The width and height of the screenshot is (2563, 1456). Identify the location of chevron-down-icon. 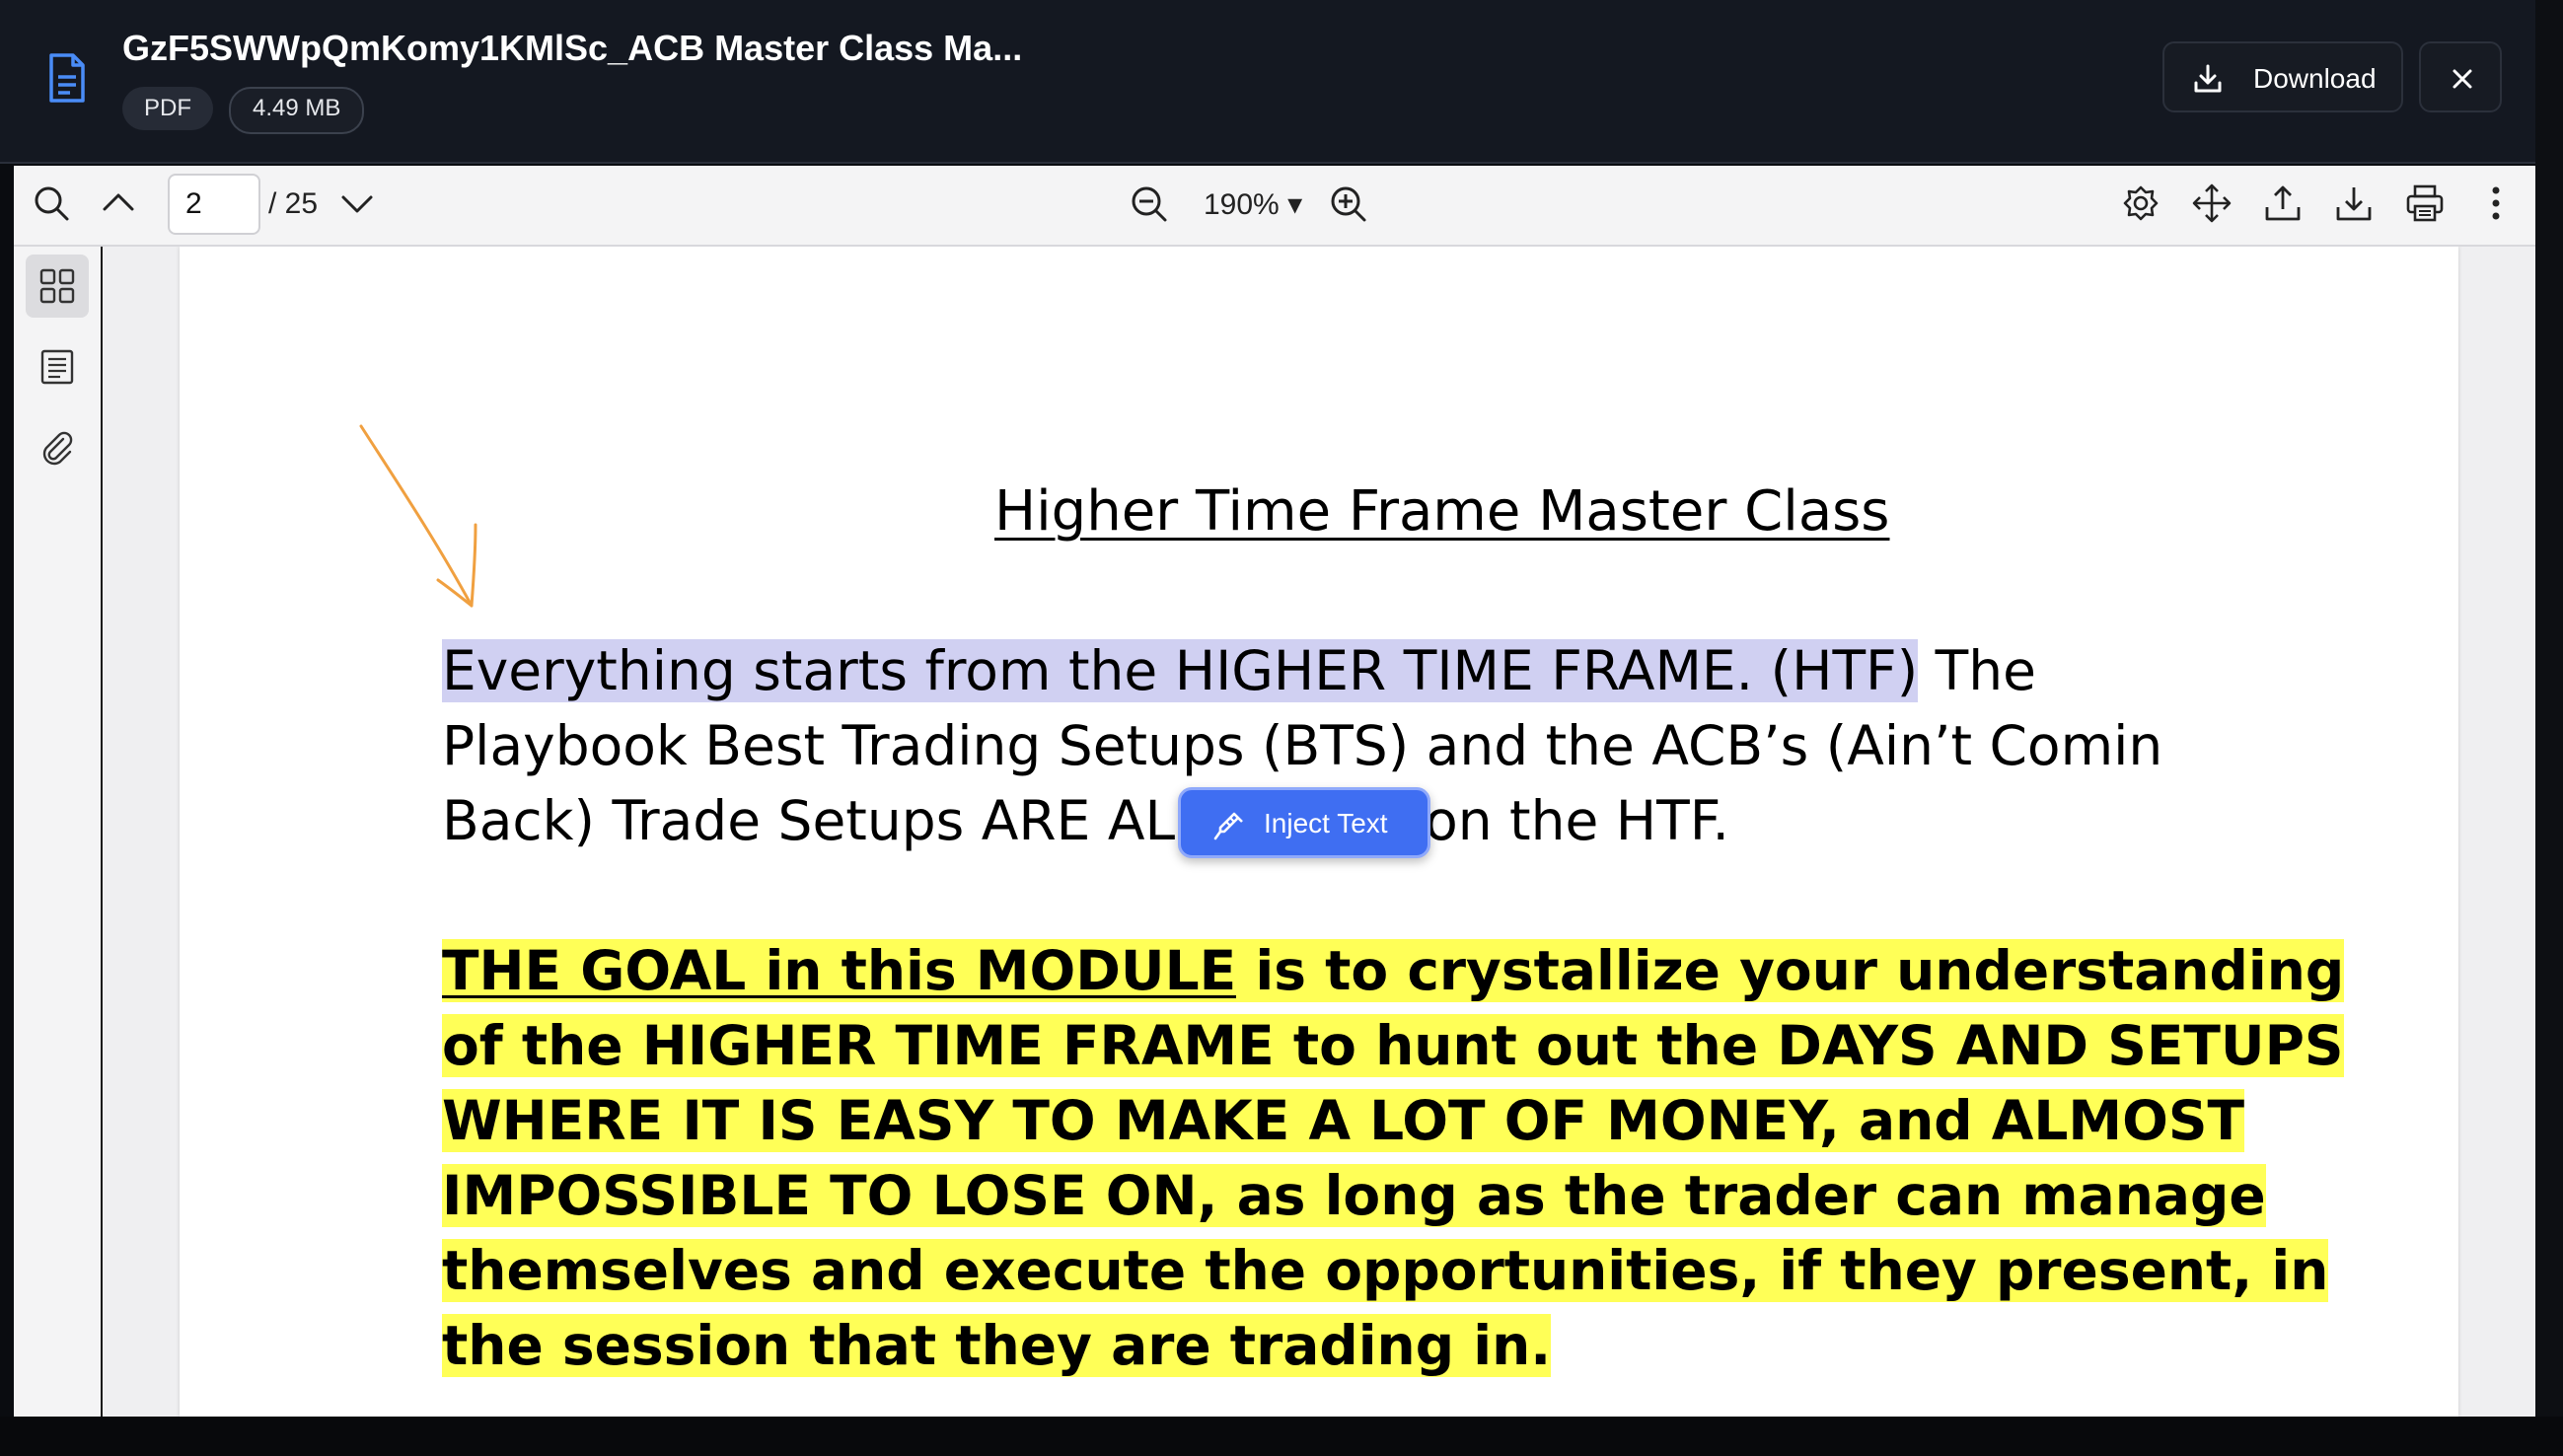
(357, 203).